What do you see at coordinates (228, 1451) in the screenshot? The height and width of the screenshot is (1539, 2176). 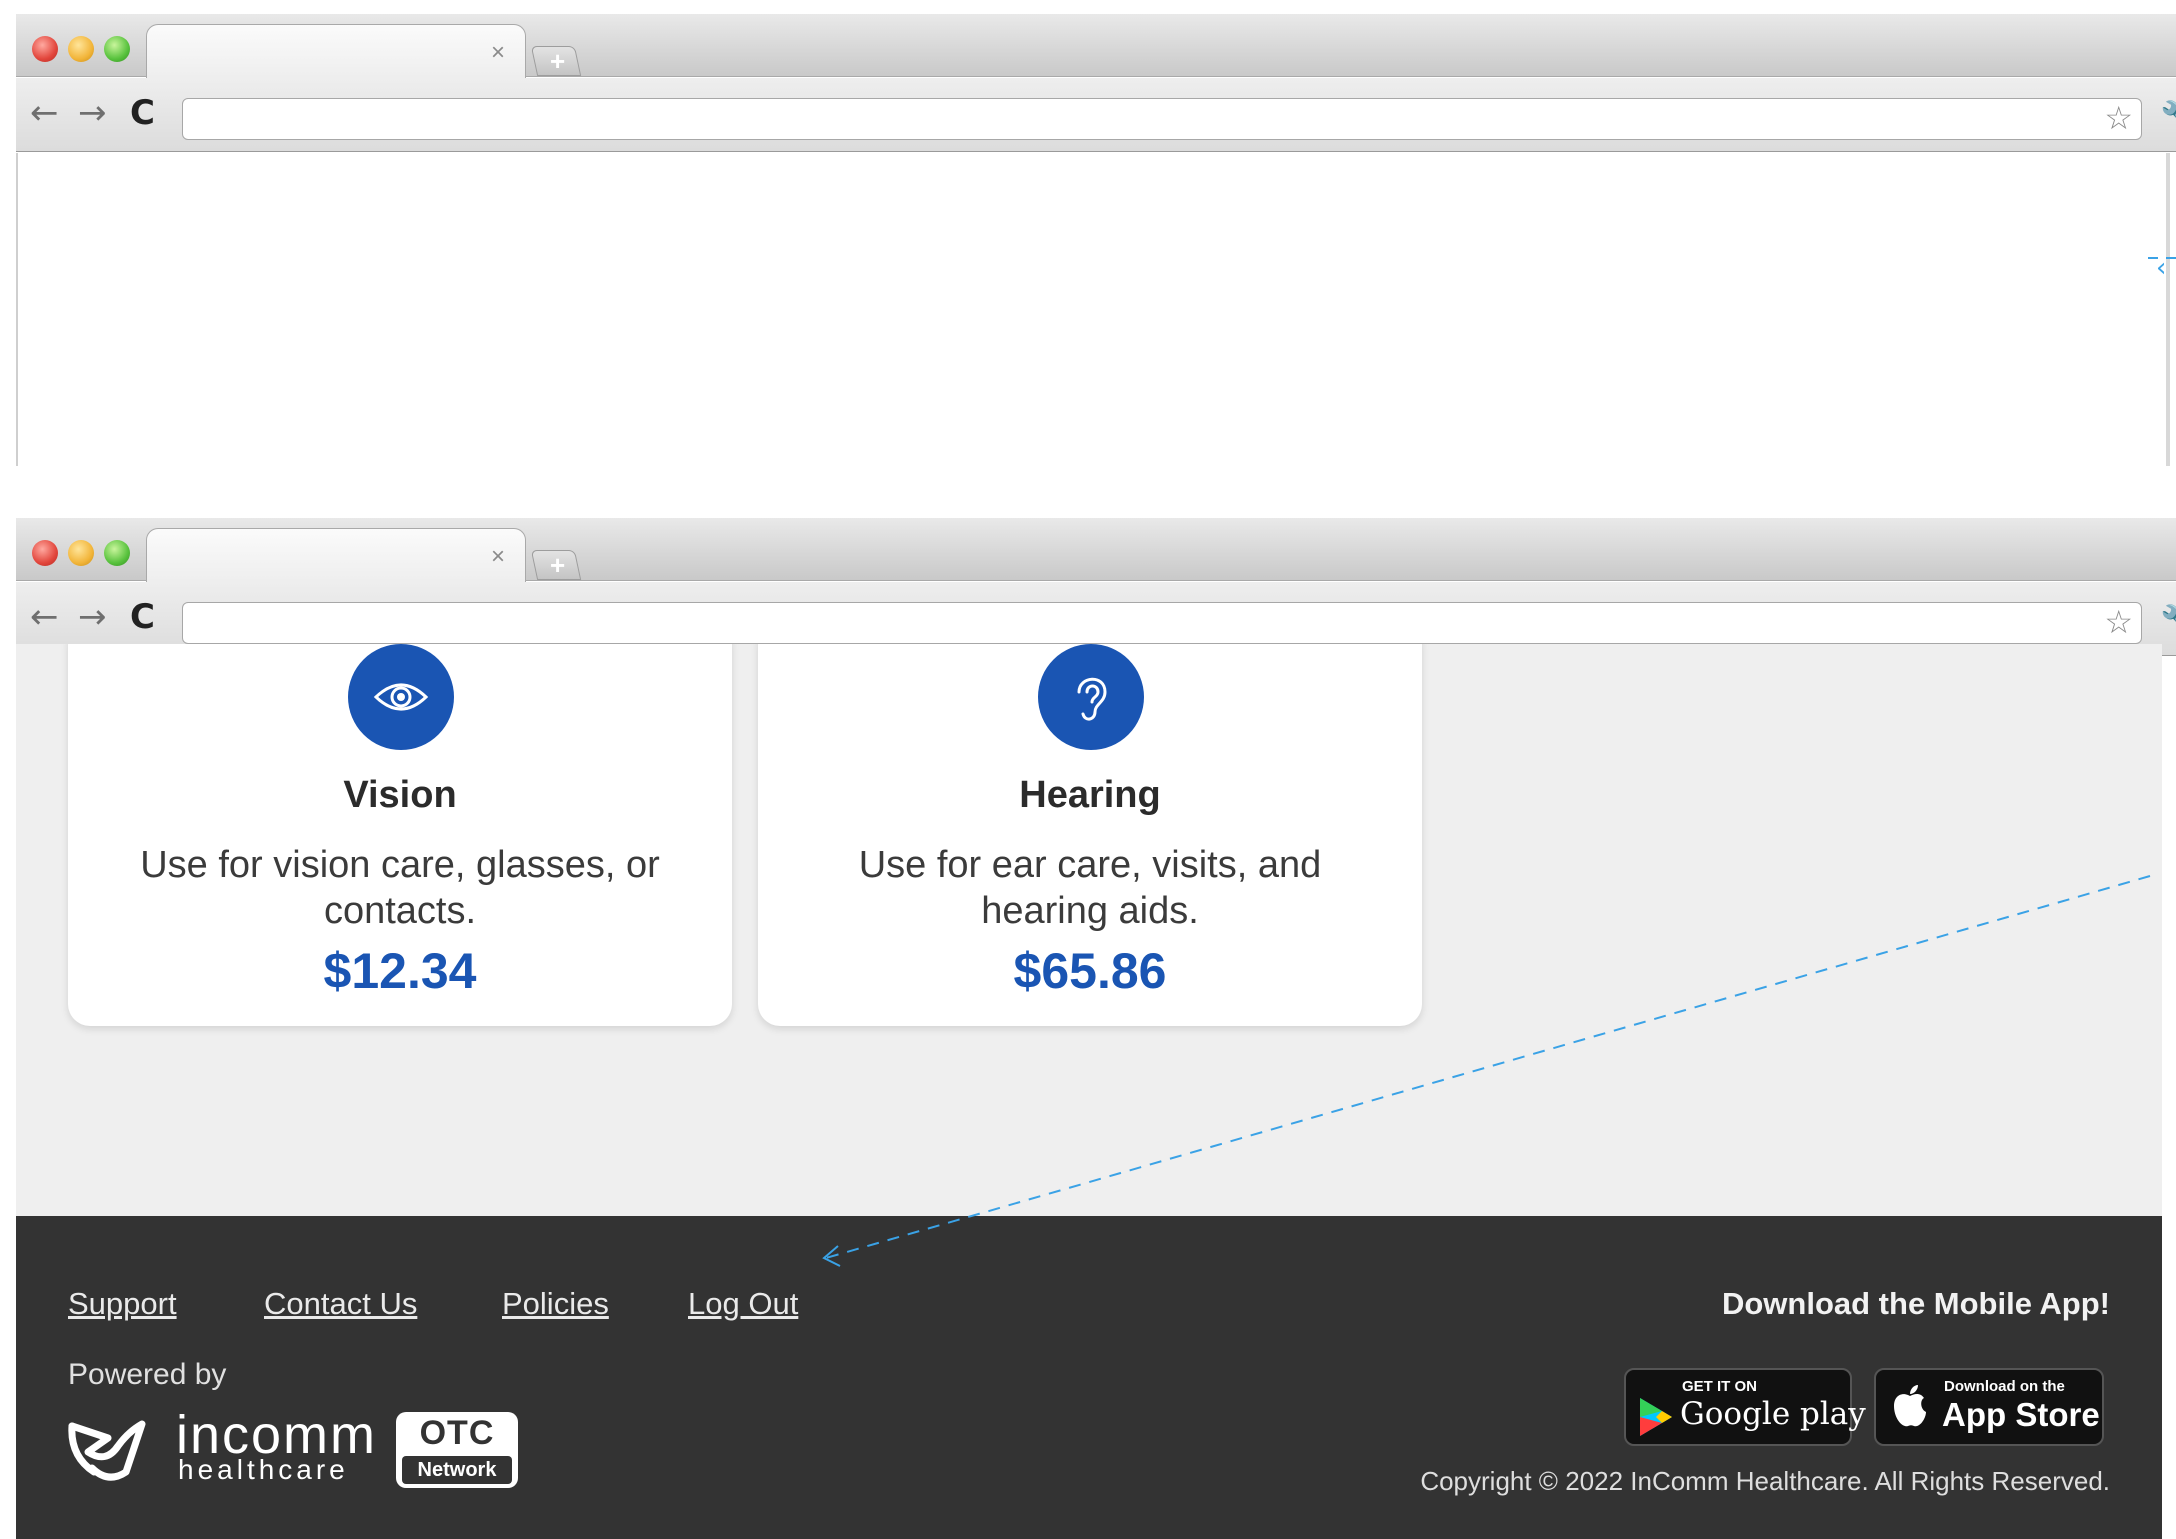 I see `incomm-healthcare-logo: incomm healthcare` at bounding box center [228, 1451].